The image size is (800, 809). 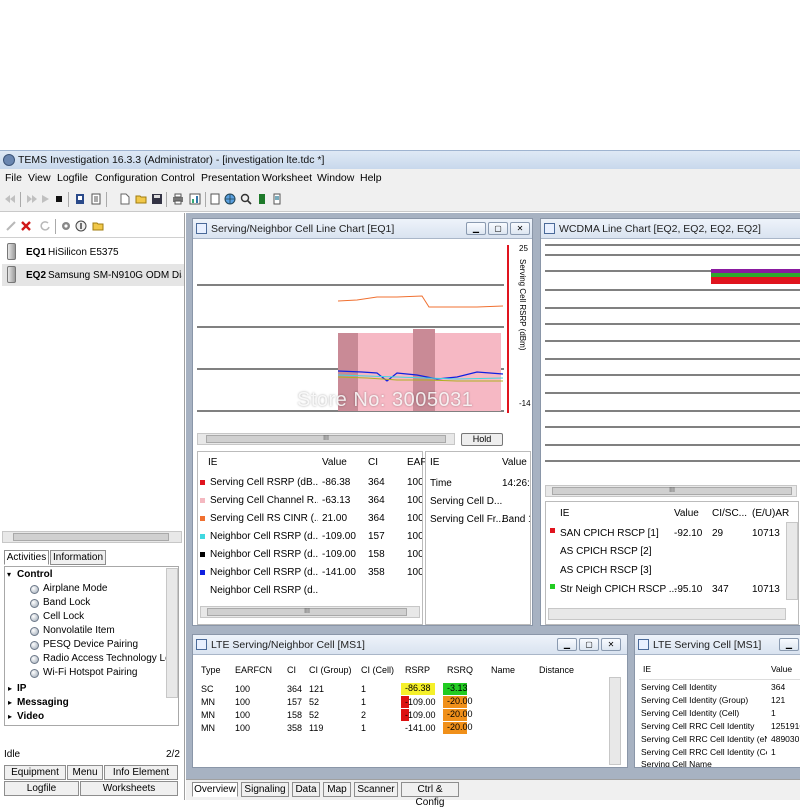 What do you see at coordinates (407, 689) in the screenshot?
I see `table-row: SC 100 364 121 1 -86.38 -3.13` at bounding box center [407, 689].